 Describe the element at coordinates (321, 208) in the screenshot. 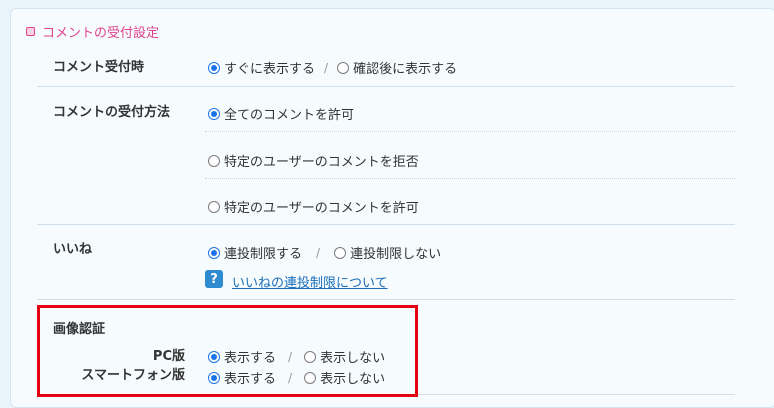

I see `option-label: 特定のユーザーのコメントを許可` at that location.